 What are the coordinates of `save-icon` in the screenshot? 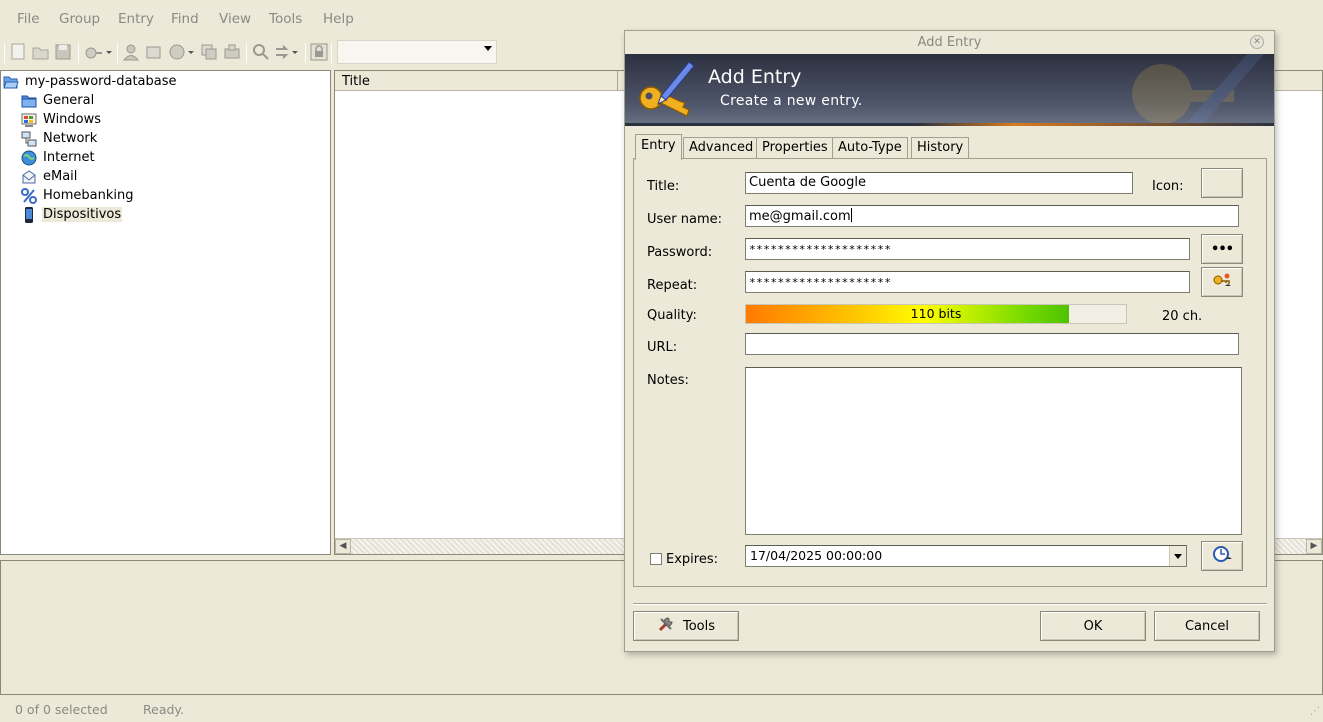 It's located at (64, 52).